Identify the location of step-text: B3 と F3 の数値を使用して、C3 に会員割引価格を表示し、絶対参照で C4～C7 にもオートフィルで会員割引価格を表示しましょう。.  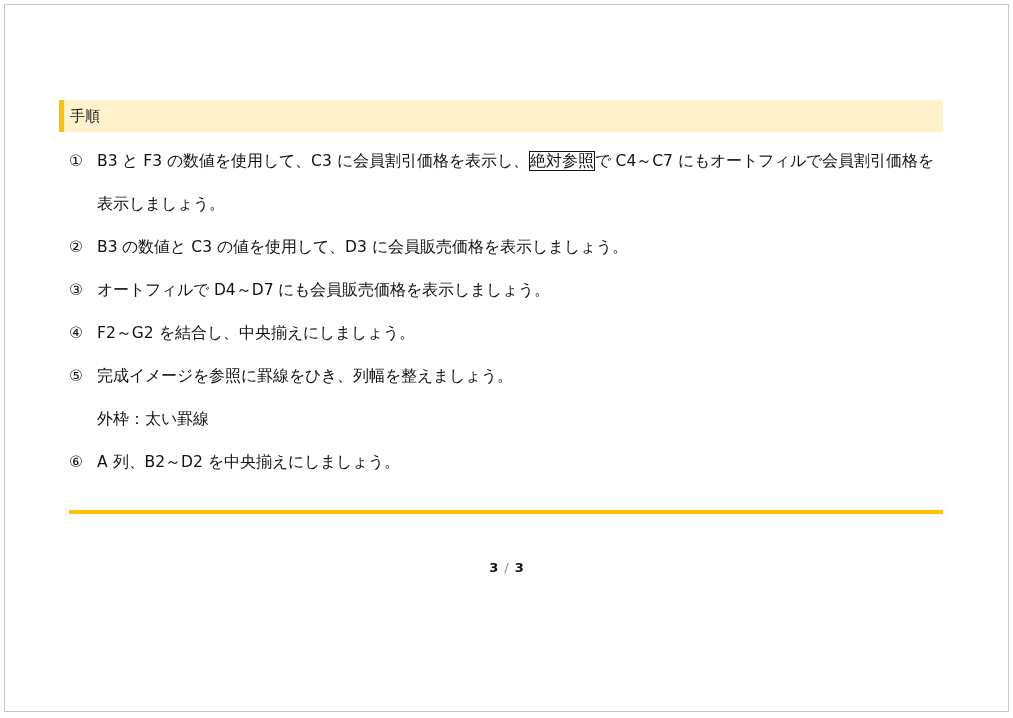
(516, 182).